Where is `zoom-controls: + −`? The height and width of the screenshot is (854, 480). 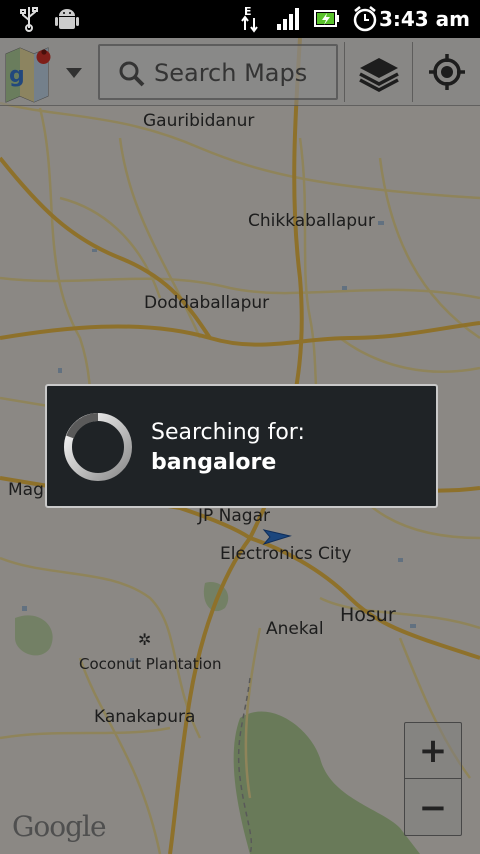
zoom-controls: + − is located at coordinates (433, 779).